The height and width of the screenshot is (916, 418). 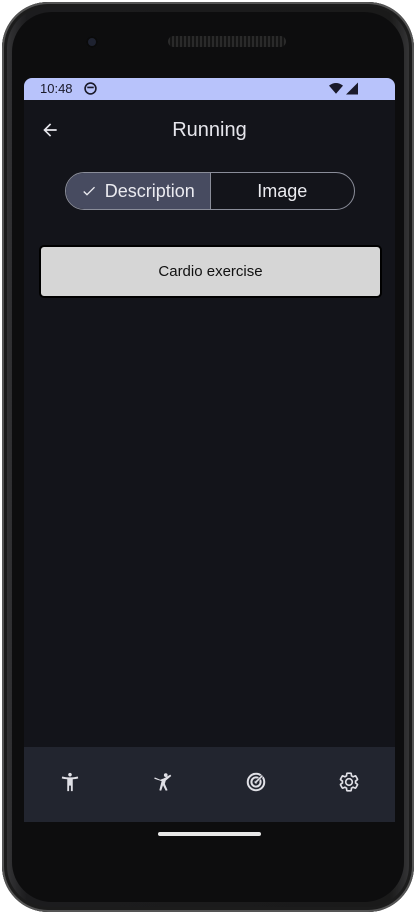 I want to click on home-indicator, so click(x=209, y=834).